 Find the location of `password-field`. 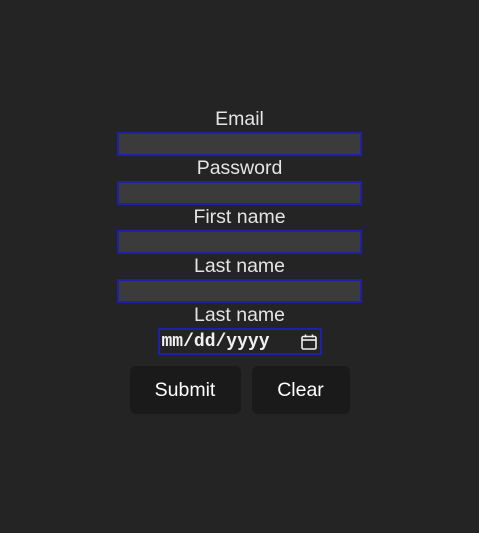

password-field is located at coordinates (239, 193).